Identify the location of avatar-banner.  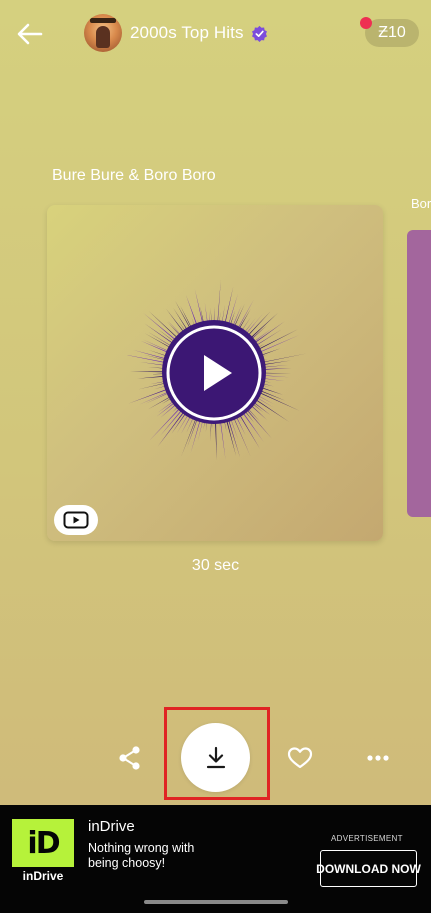
(103, 20).